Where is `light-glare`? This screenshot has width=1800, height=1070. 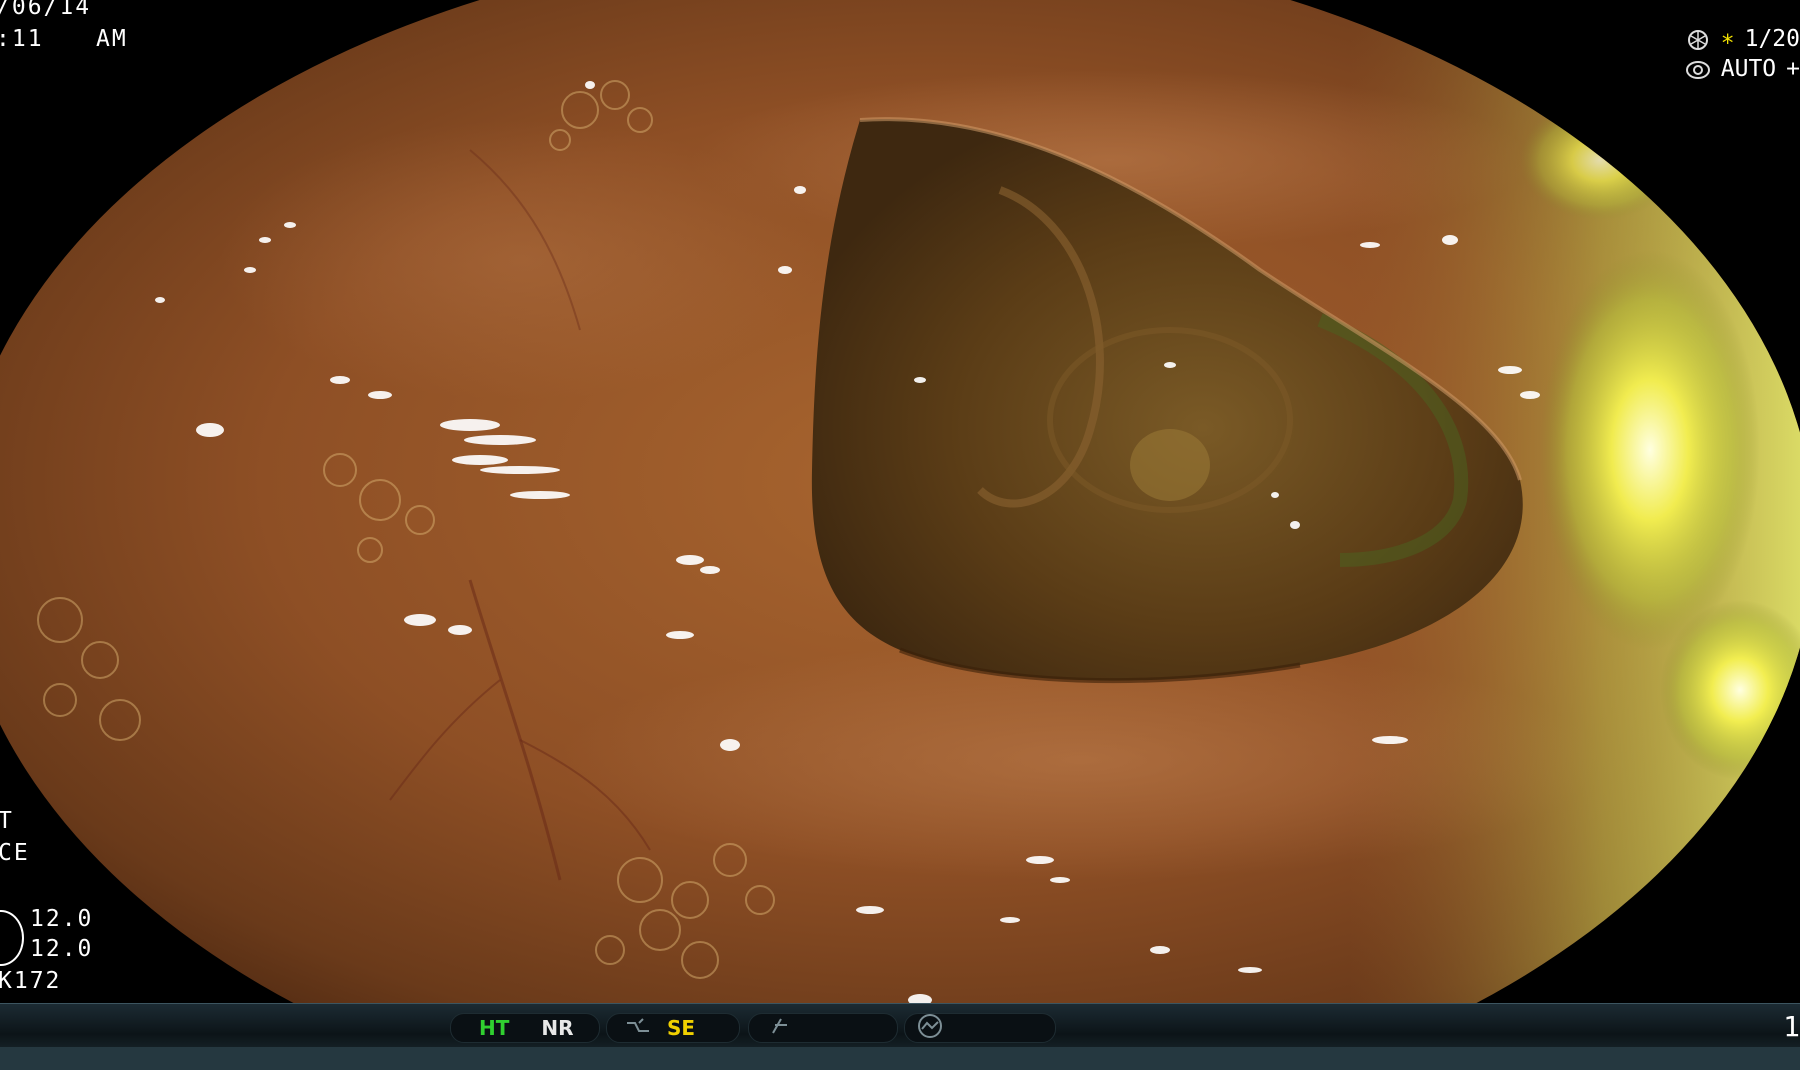
light-glare is located at coordinates (1650, 450).